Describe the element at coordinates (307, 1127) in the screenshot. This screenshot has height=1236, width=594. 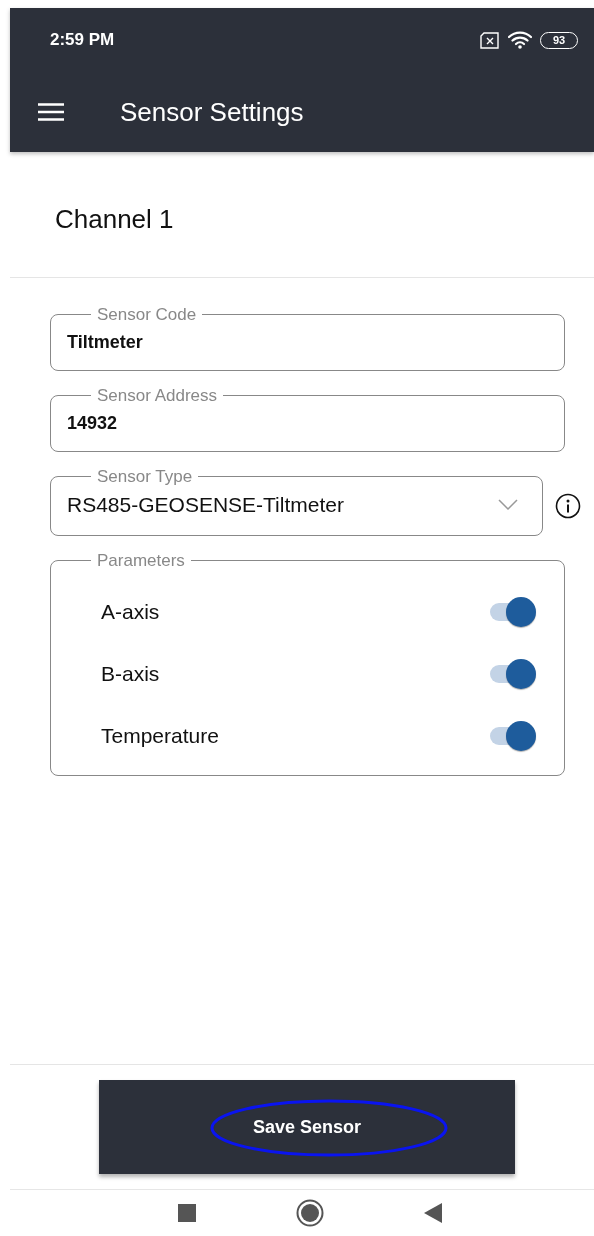
I see `save-button: Save Sensor` at that location.